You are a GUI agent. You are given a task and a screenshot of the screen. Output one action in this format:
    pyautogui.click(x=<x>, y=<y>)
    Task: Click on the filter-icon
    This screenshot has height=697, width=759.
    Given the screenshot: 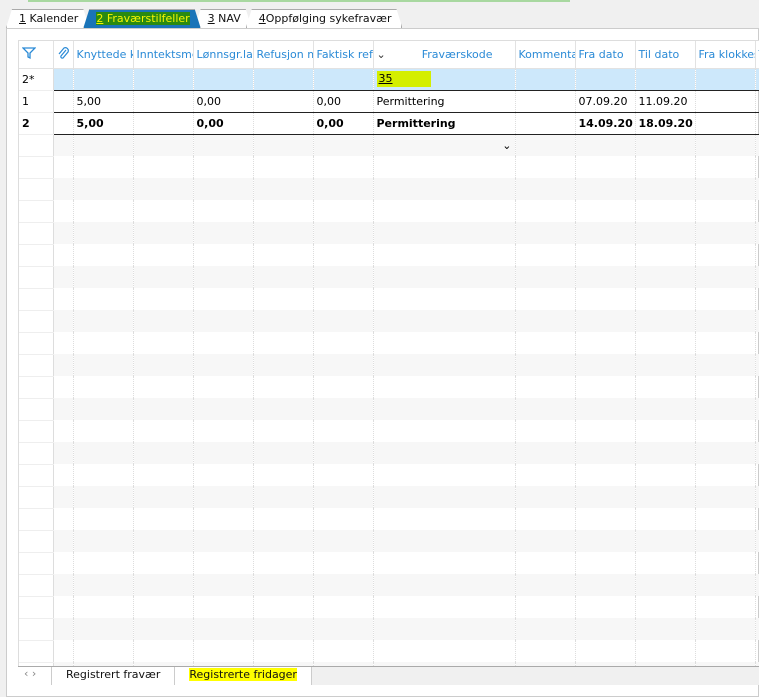 What is the action you would take?
    pyautogui.click(x=36, y=55)
    